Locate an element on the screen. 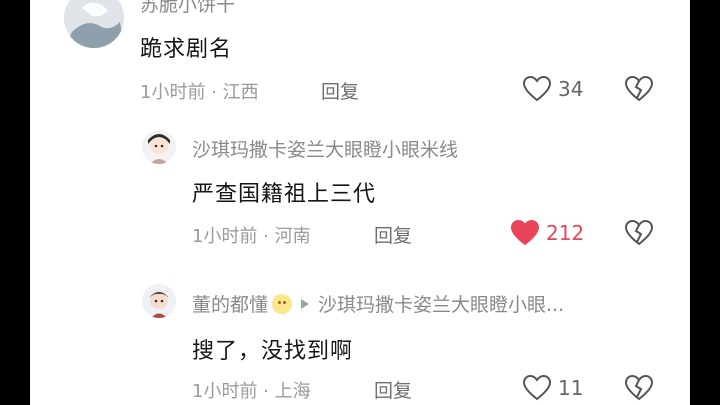 This screenshot has width=720, height=405. like-count: 212 is located at coordinates (565, 233).